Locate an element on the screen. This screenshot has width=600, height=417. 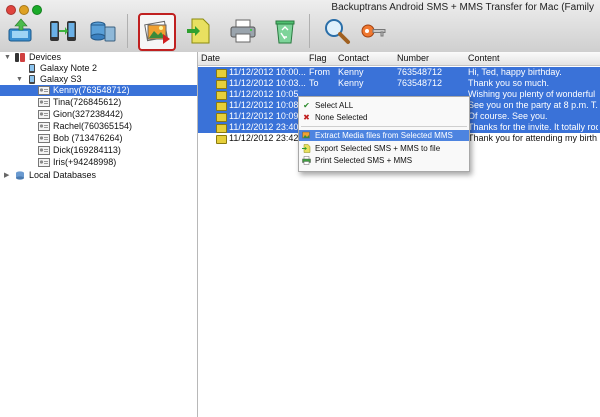
tree-node-contact: Rachel(760365154) is located at coordinates (98, 126).